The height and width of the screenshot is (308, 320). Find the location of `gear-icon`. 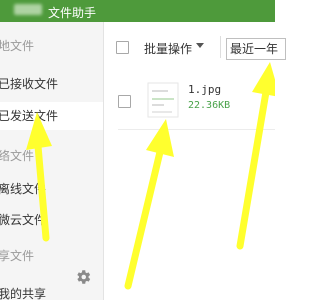

gear-icon is located at coordinates (83, 277).